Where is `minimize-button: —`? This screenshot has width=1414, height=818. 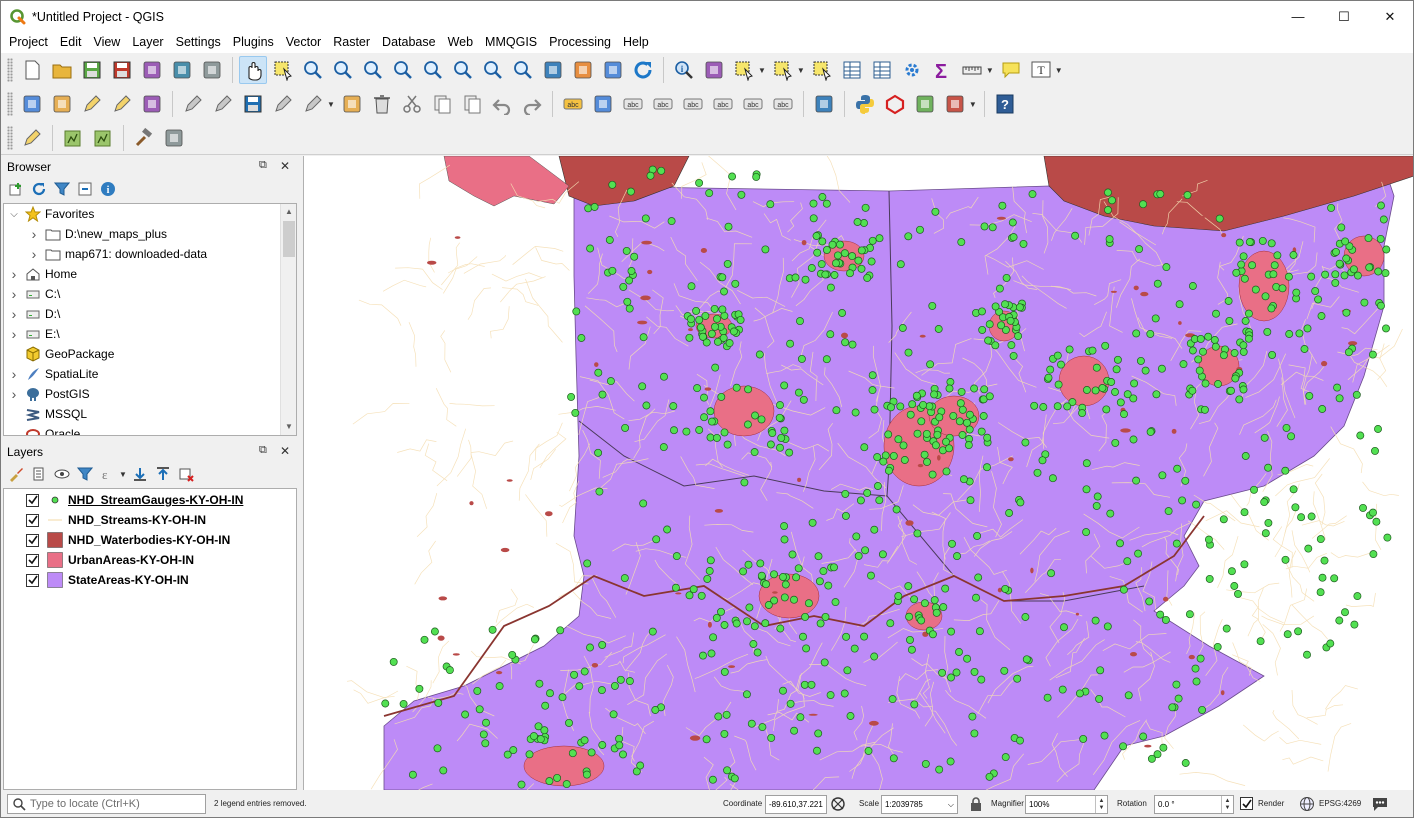 minimize-button: — is located at coordinates (1298, 16).